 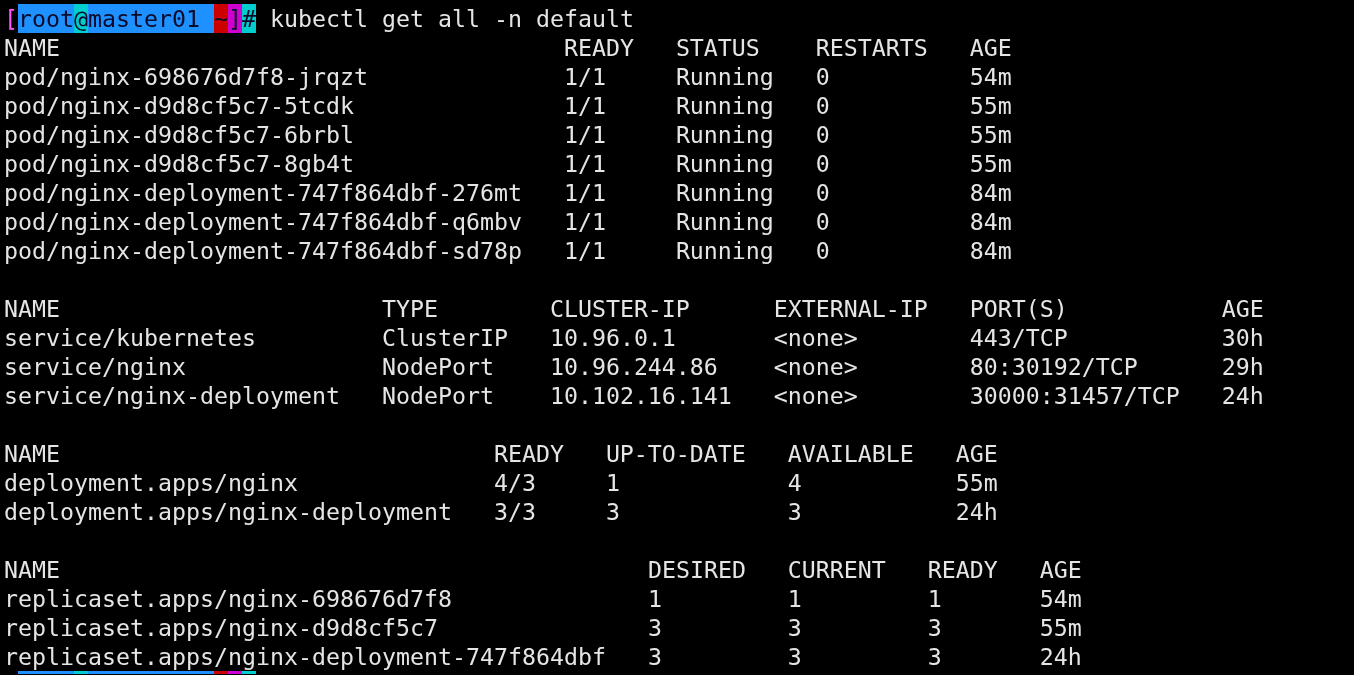 What do you see at coordinates (263, 250) in the screenshot?
I see `table-cell: pod/nginx-deployment-747f864dbf-sd78p` at bounding box center [263, 250].